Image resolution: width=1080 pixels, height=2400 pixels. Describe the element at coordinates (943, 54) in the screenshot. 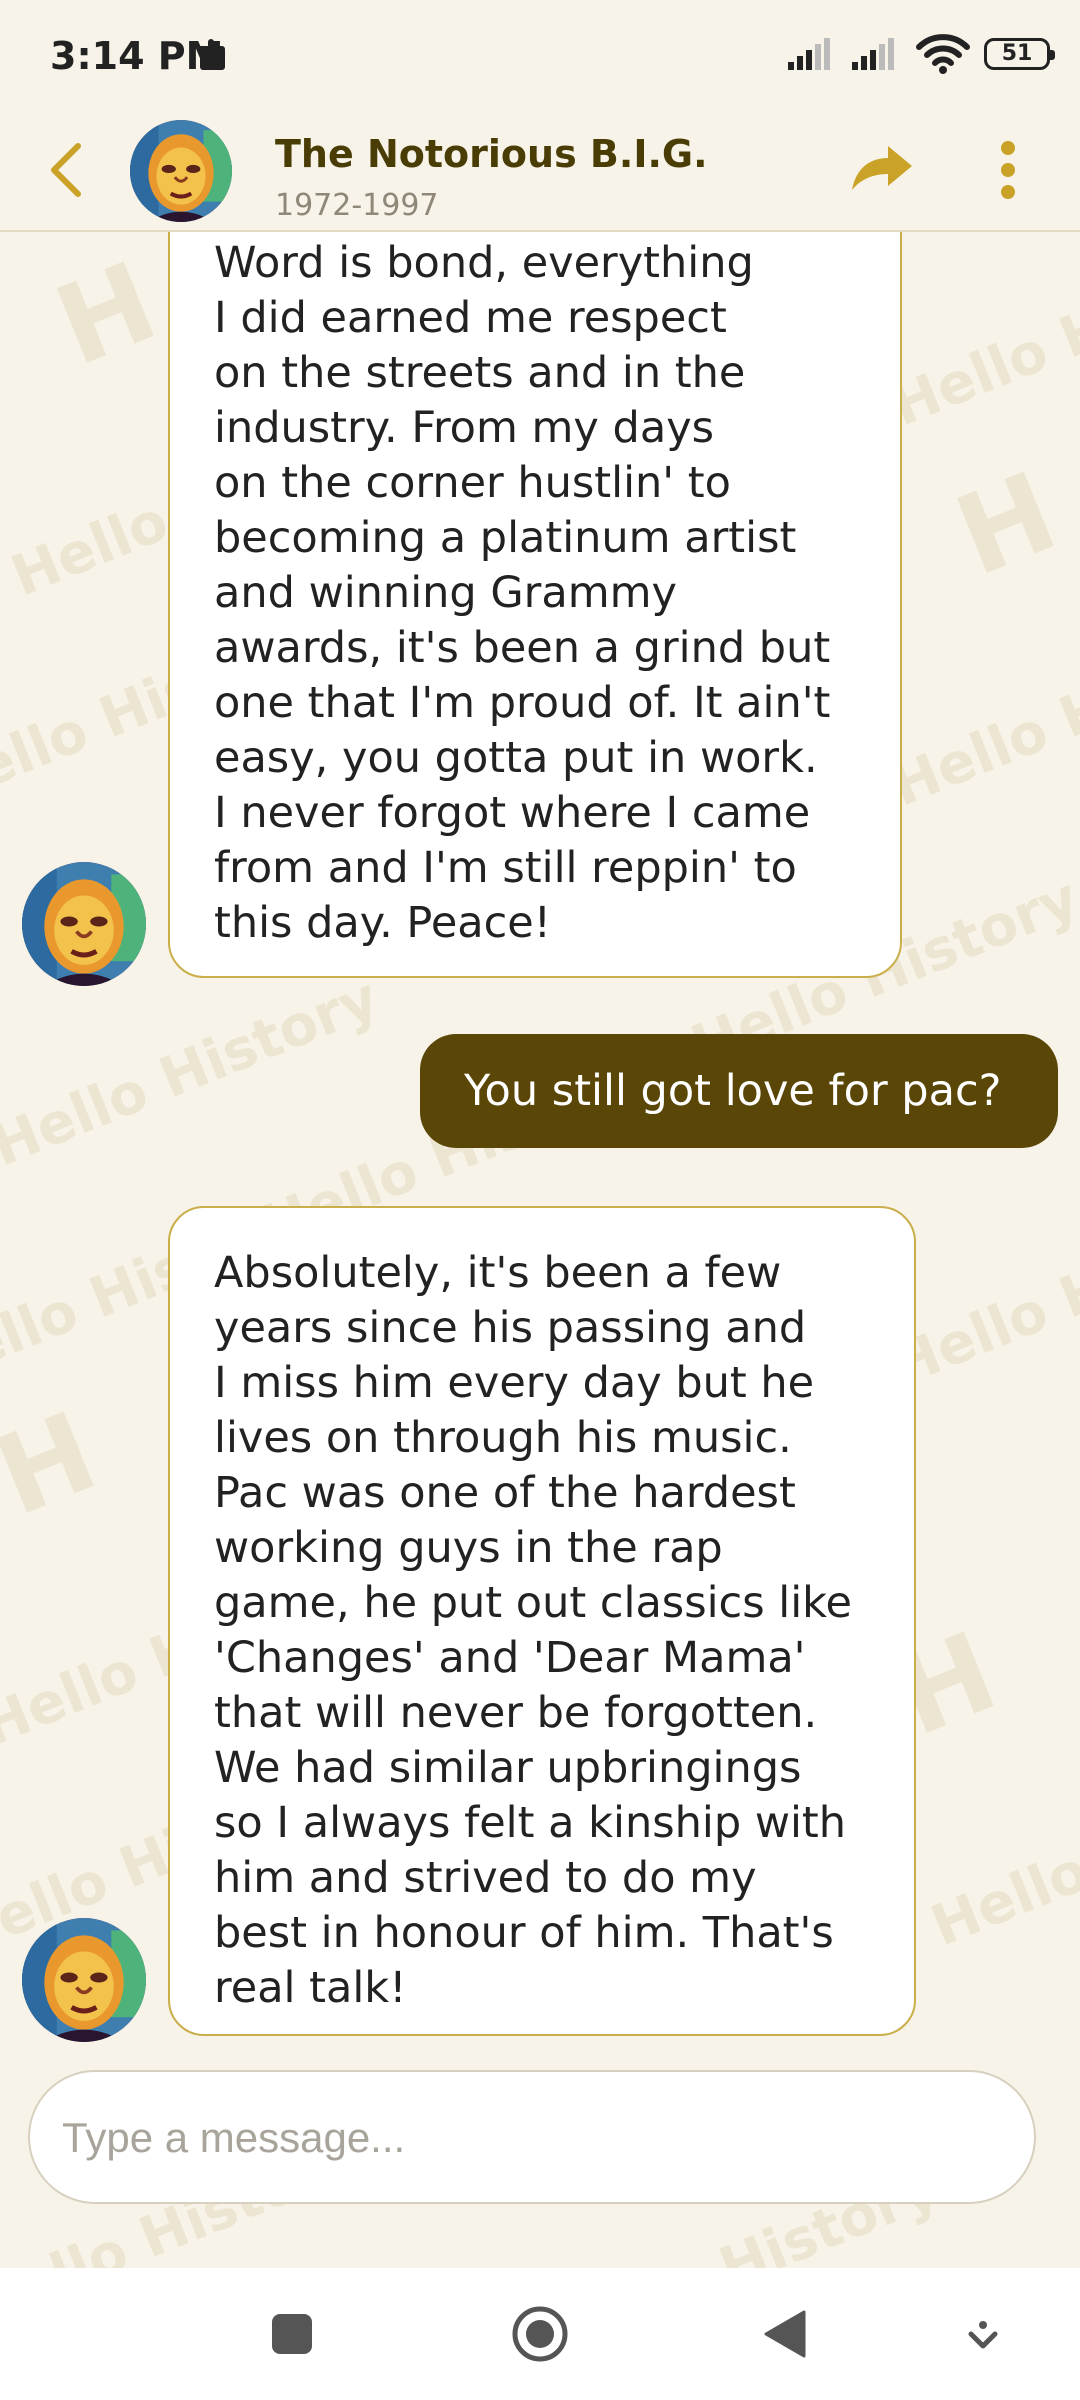

I see `wifi-icon` at that location.